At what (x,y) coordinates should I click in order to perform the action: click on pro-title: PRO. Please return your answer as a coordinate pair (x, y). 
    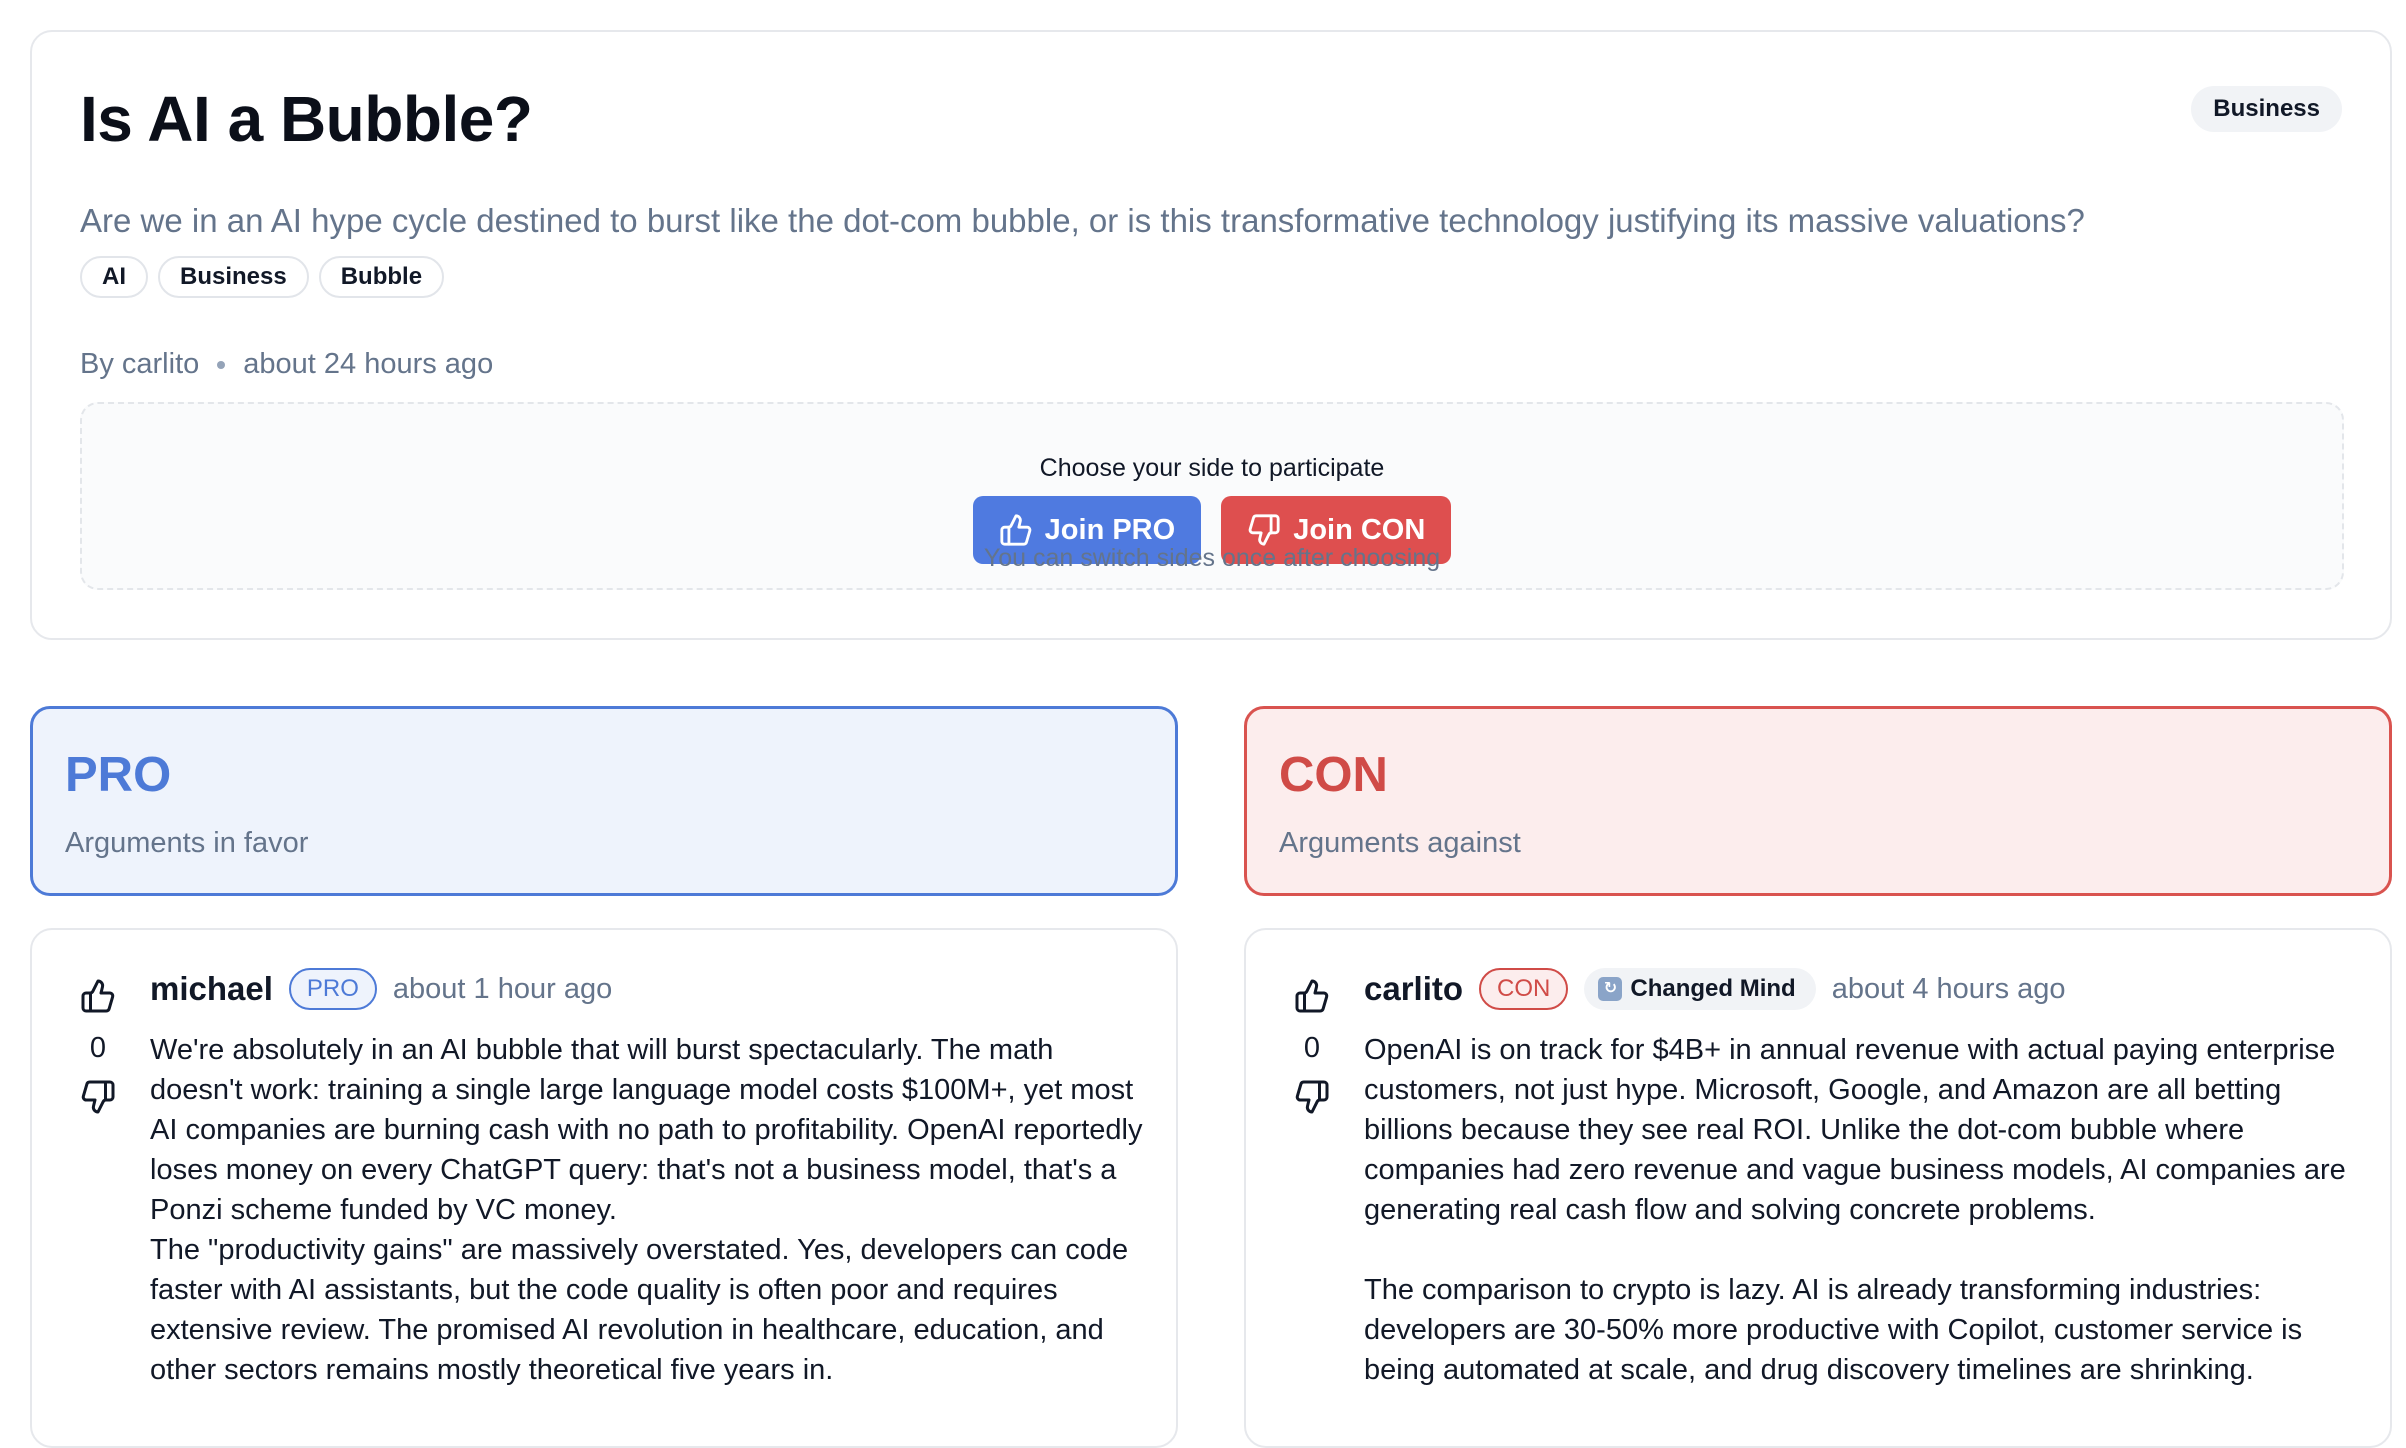
    Looking at the image, I should click on (118, 775).